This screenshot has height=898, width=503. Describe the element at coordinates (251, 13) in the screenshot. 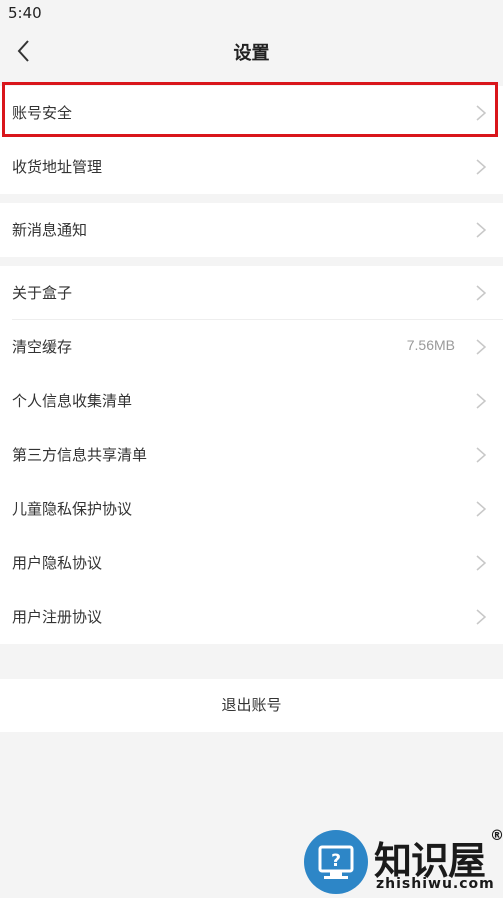

I see `status-bar: 5:40` at that location.